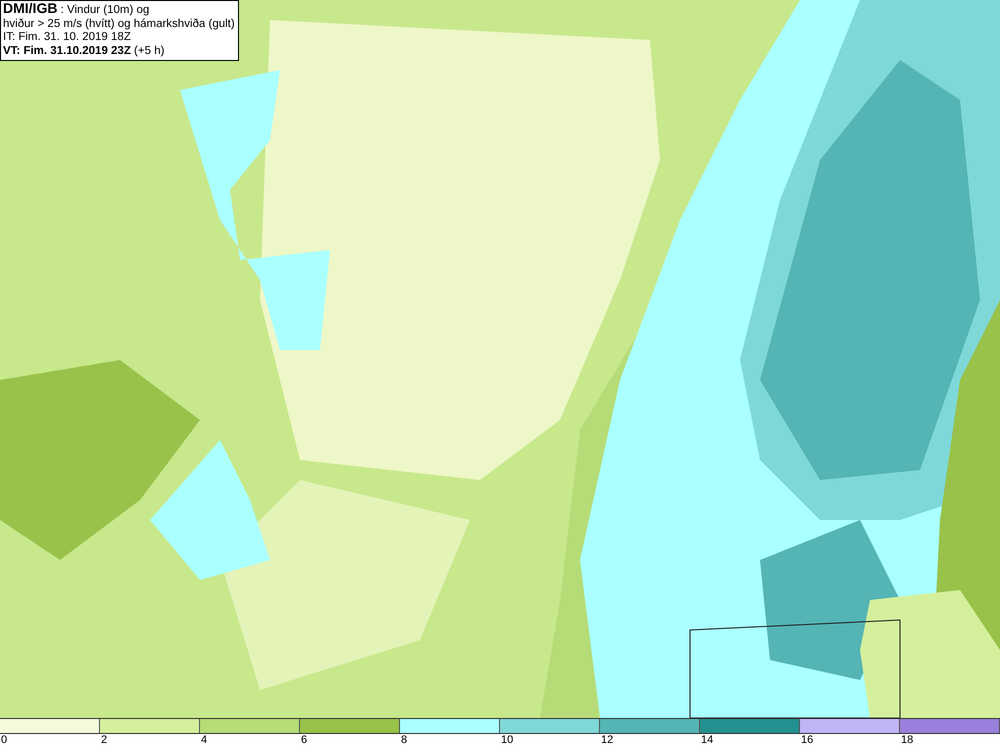 The image size is (1000, 747). I want to click on legend-tick-label: 14, so click(707, 740).